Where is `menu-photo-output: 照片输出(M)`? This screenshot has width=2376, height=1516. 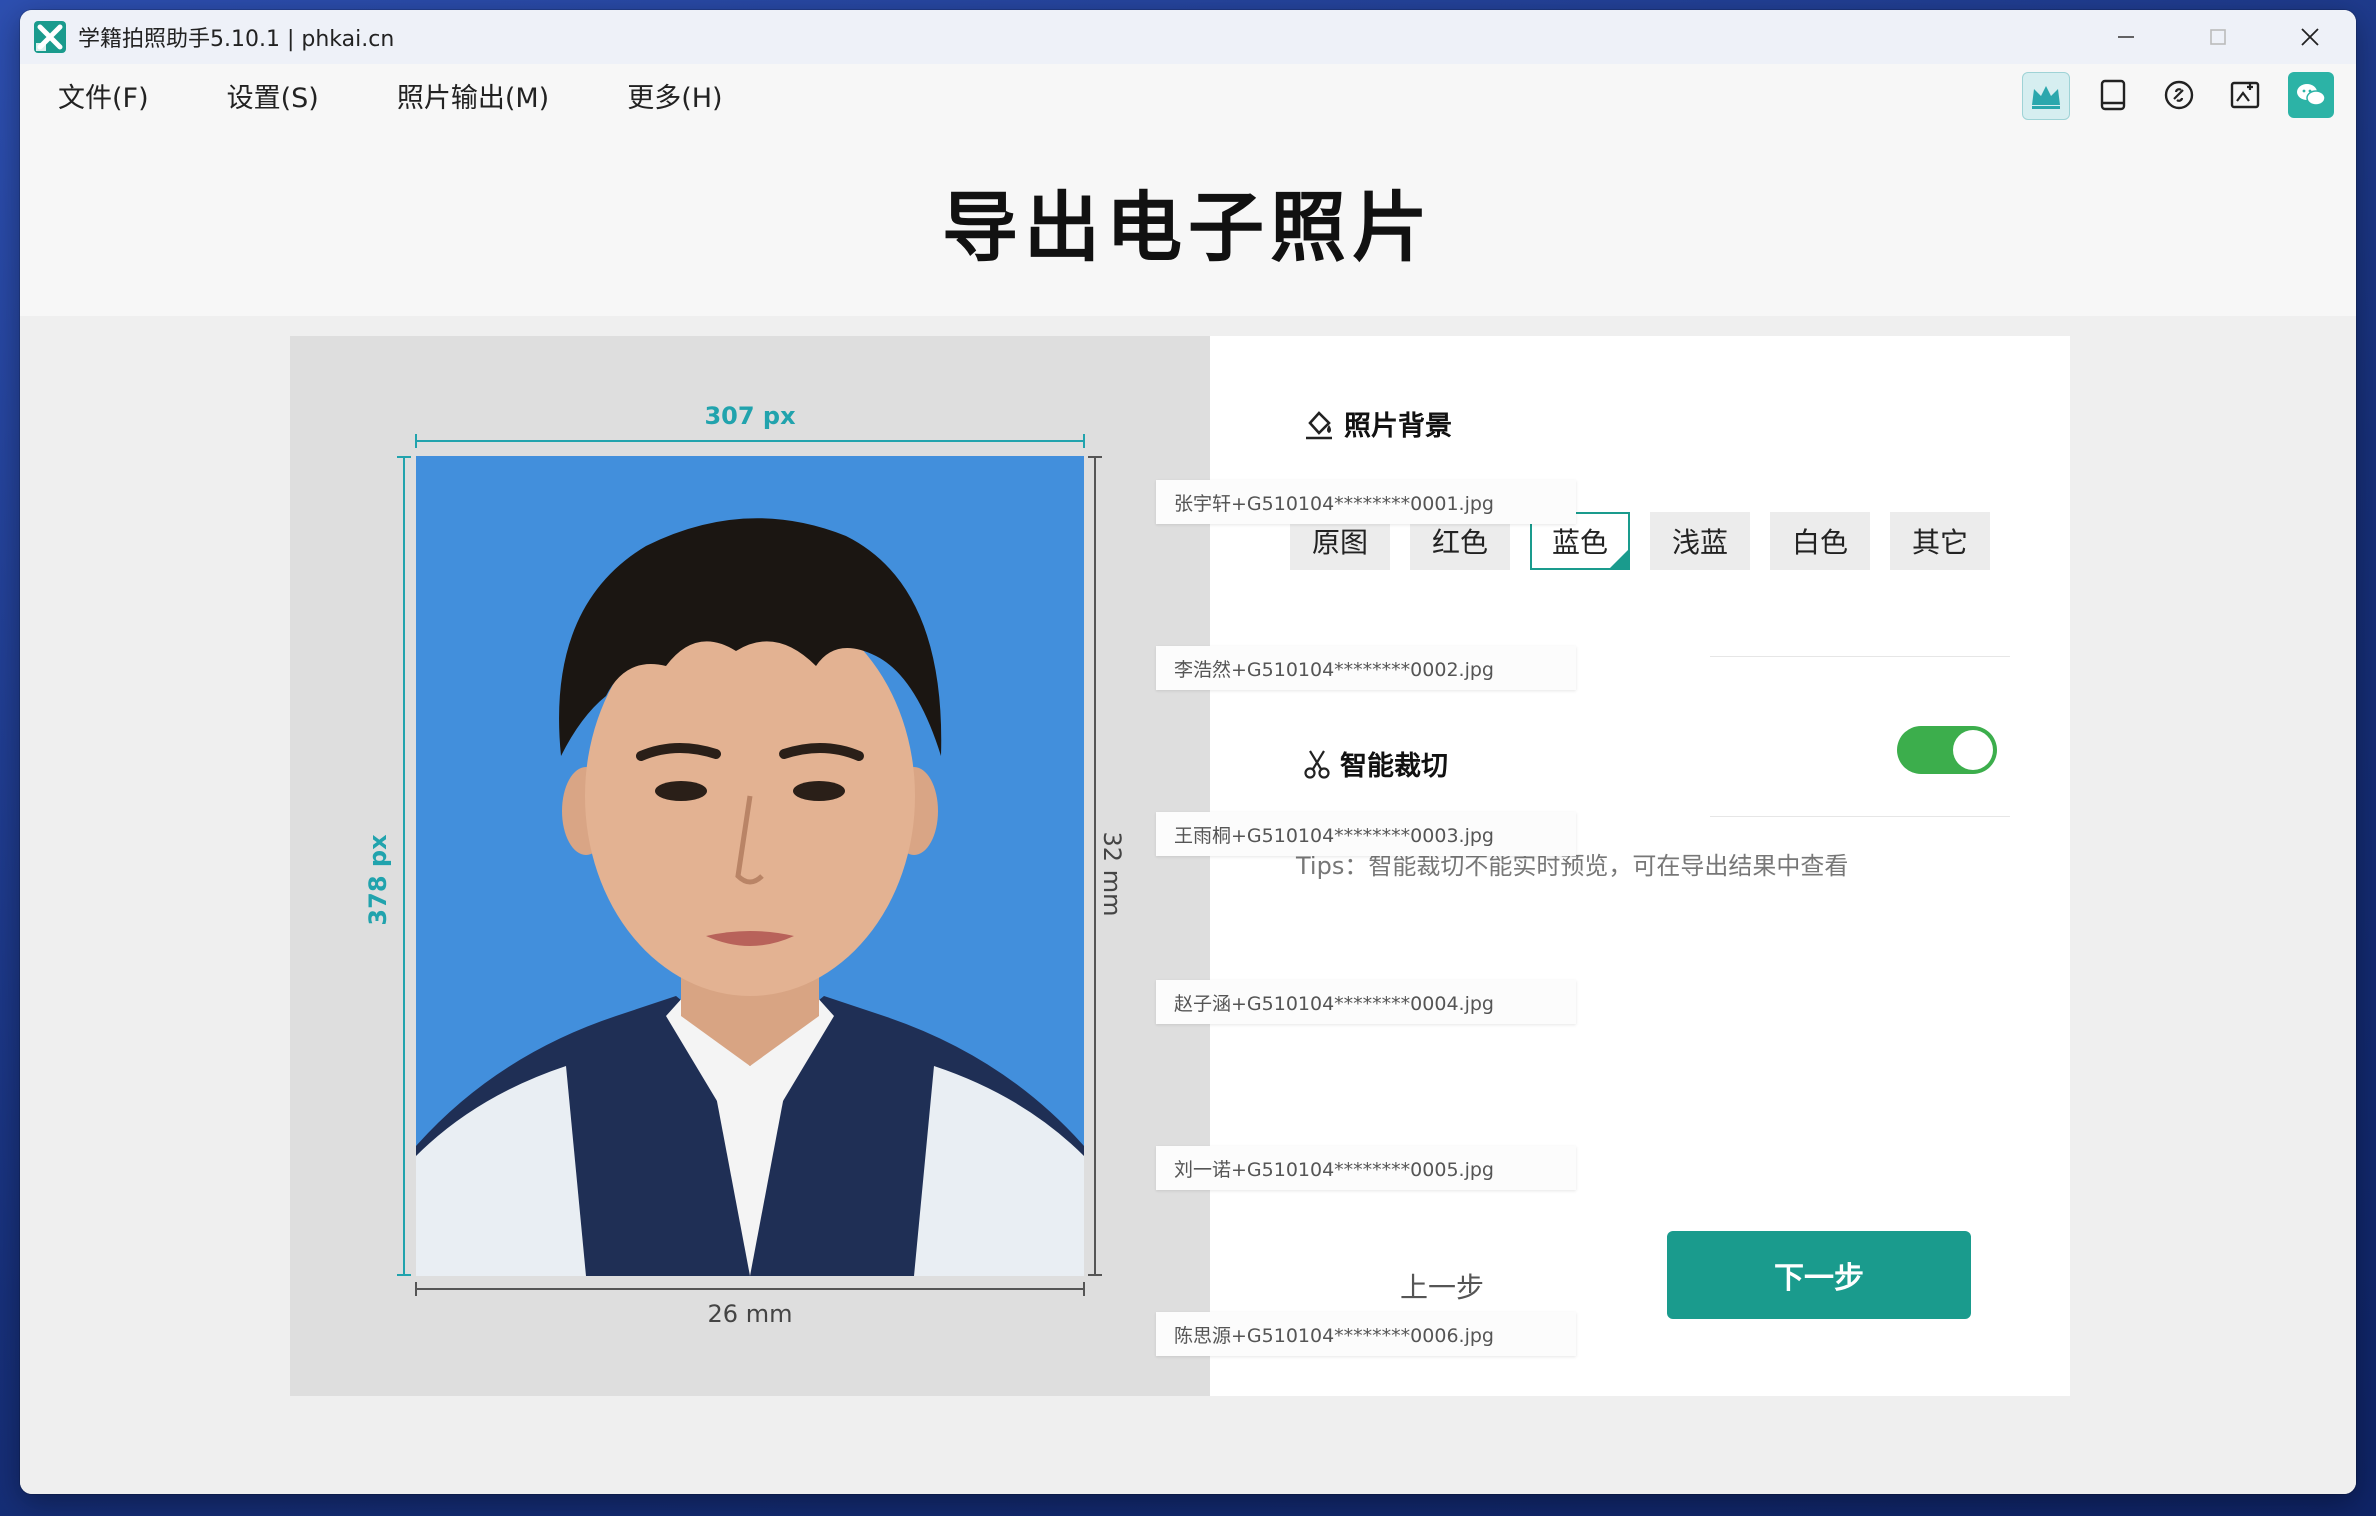
menu-photo-output: 照片输出(M) is located at coordinates (473, 95).